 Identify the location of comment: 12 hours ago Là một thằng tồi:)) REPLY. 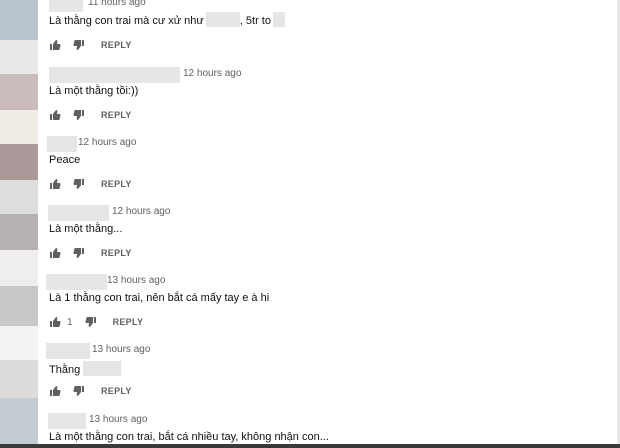
(329, 93).